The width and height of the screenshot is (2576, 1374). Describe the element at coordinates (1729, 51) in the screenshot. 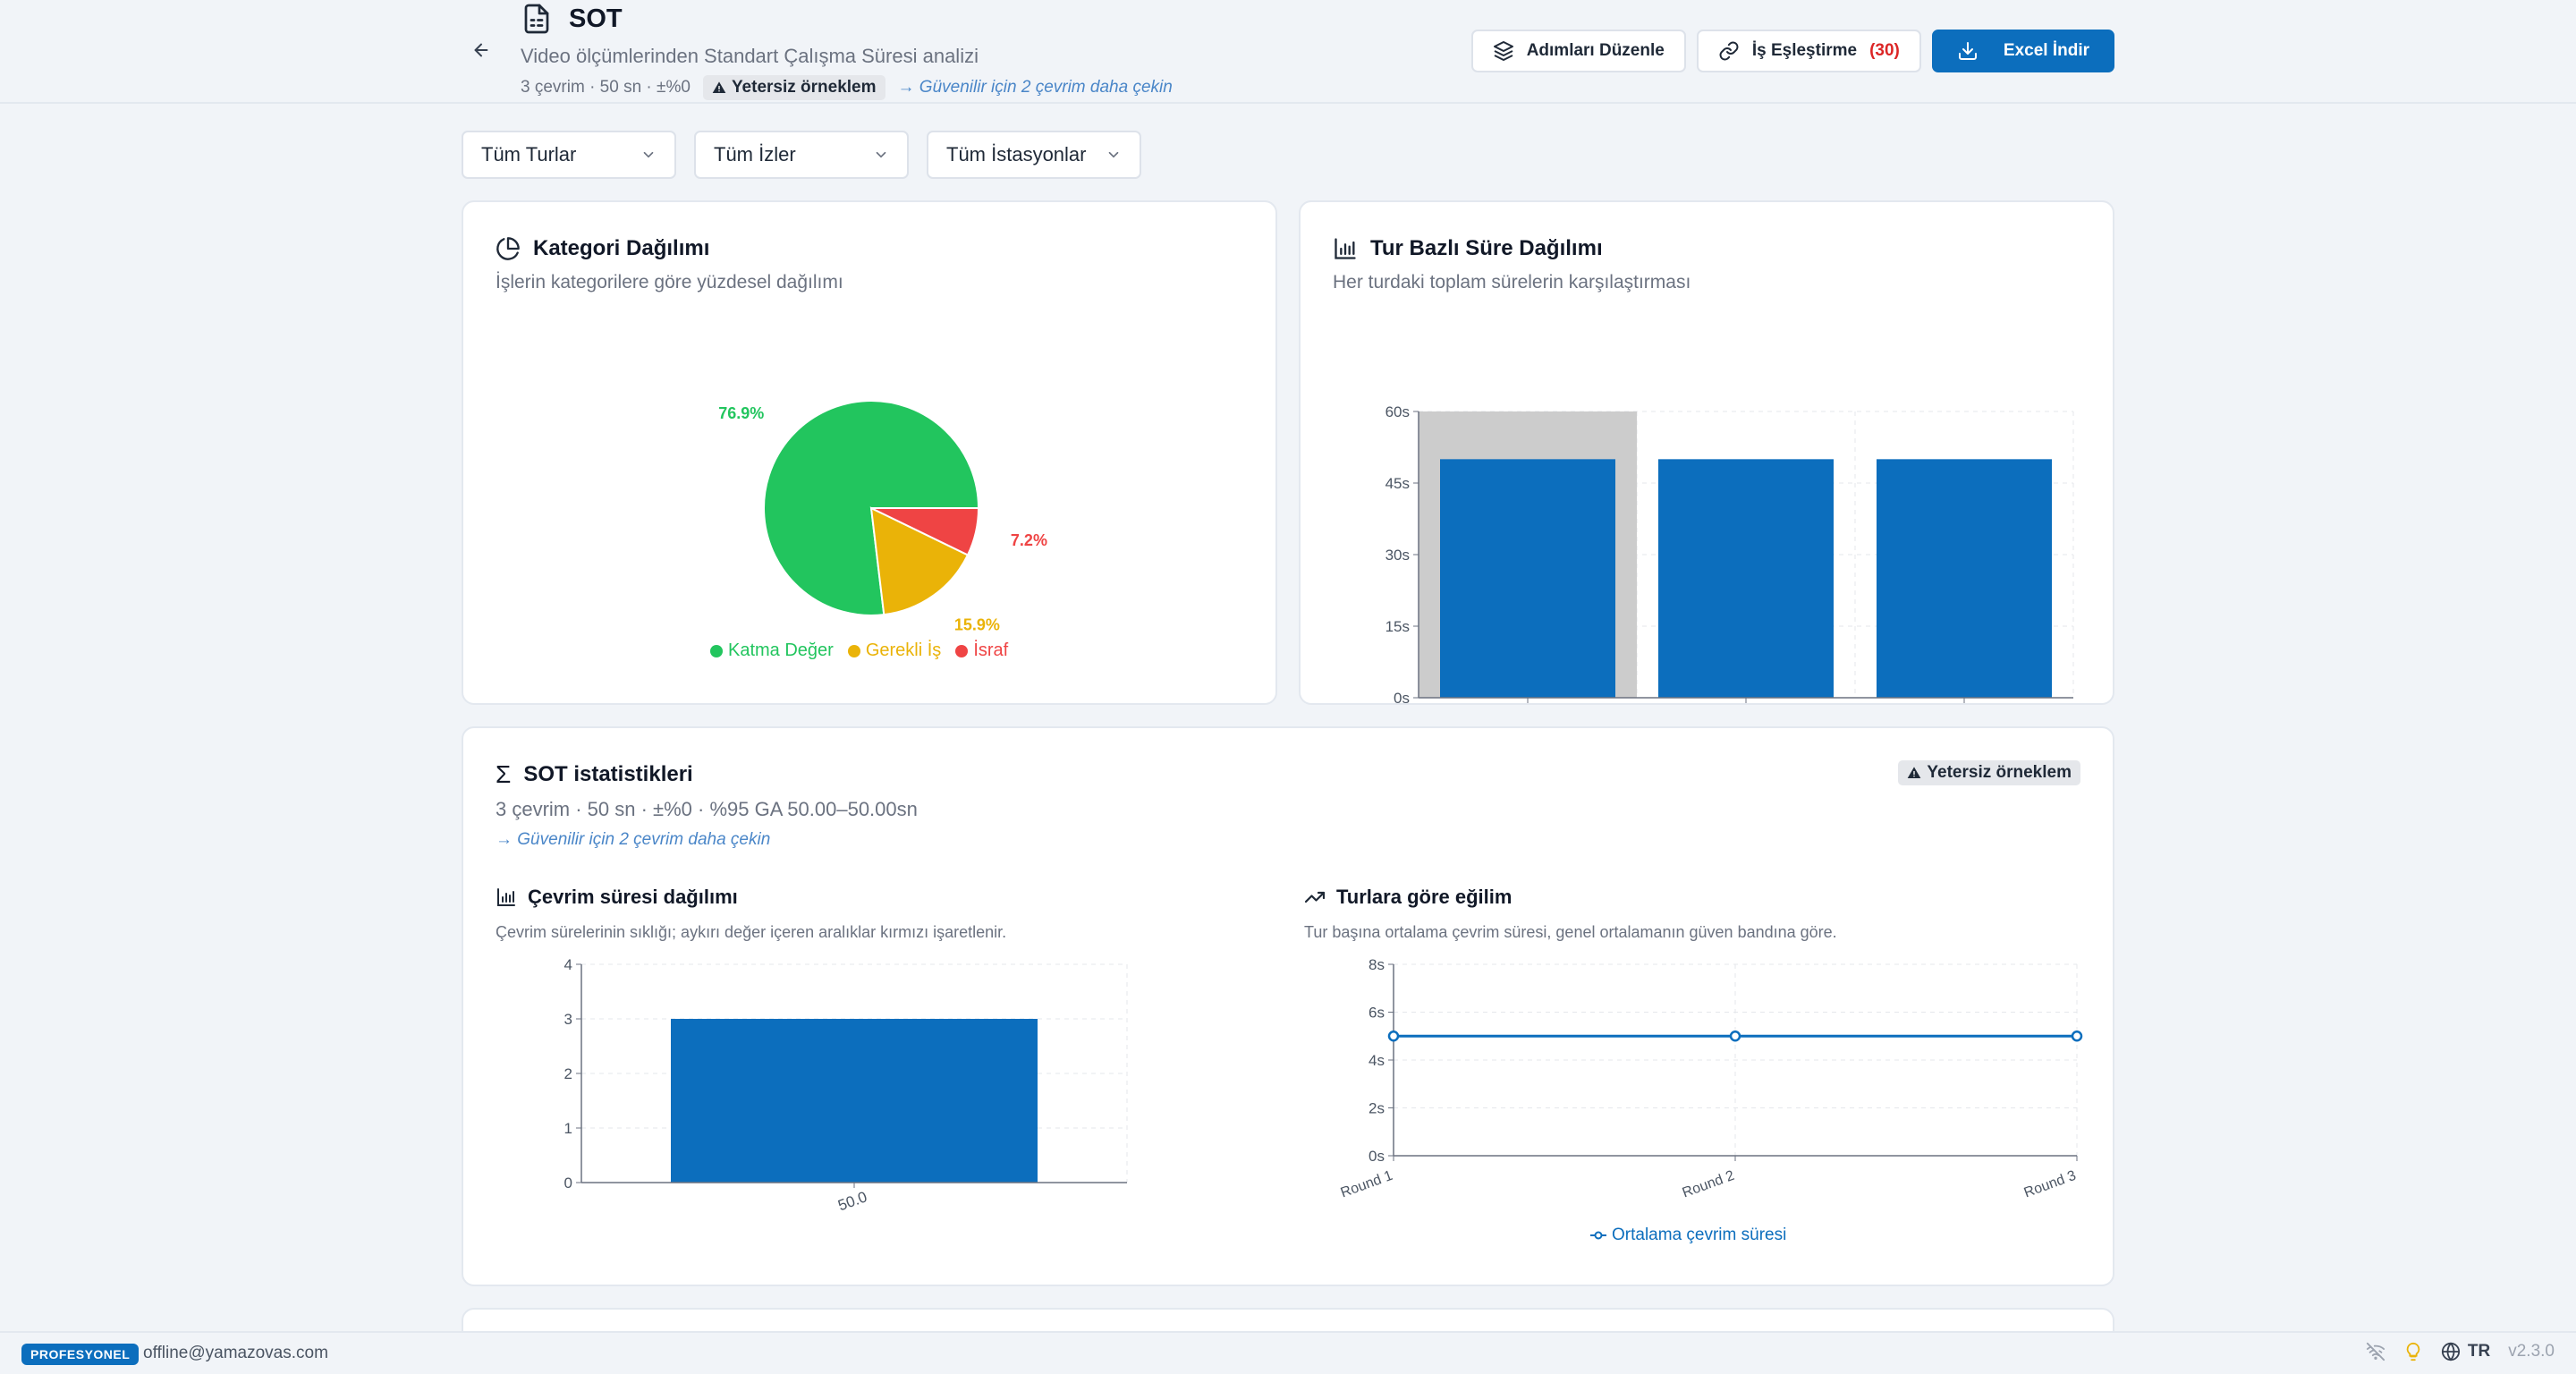

I see `link-icon` at that location.